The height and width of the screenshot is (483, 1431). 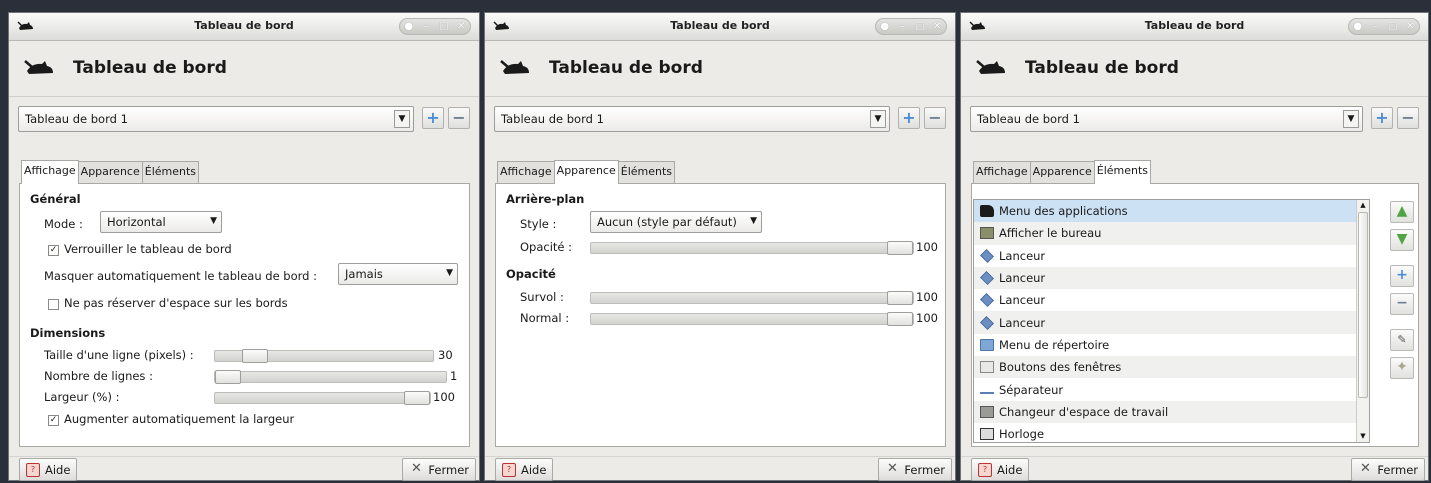 I want to click on autohide-select: Jamais ▼, so click(x=398, y=274).